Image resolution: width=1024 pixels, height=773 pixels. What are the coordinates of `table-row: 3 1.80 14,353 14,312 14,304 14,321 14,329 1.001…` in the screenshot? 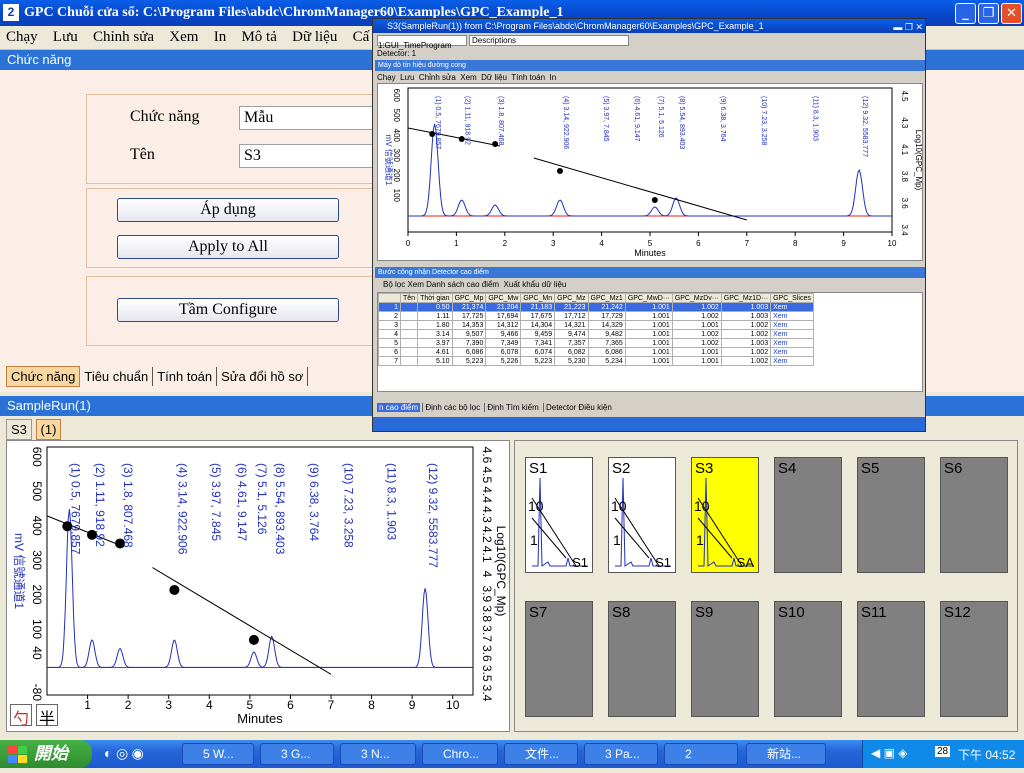 It's located at (596, 325).